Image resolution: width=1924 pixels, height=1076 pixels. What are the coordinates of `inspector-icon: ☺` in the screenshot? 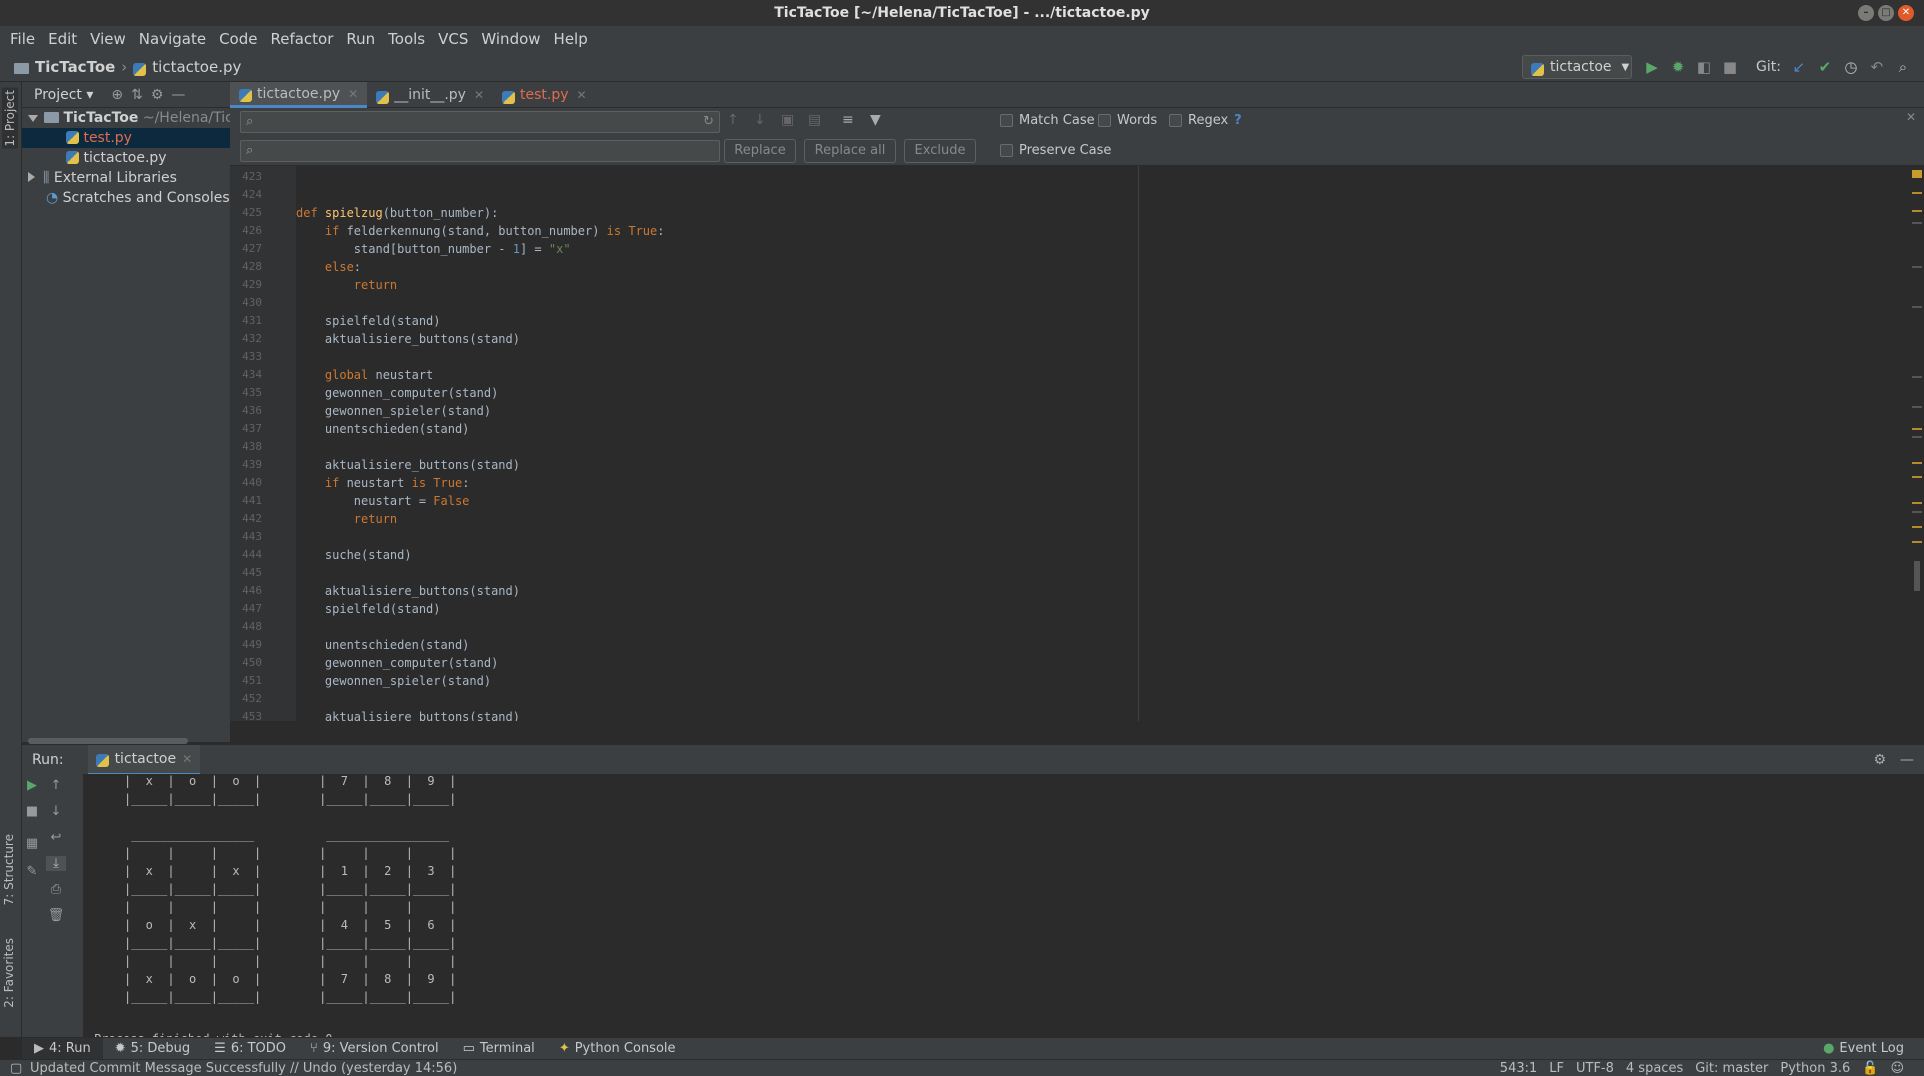 It's located at (1897, 1068).